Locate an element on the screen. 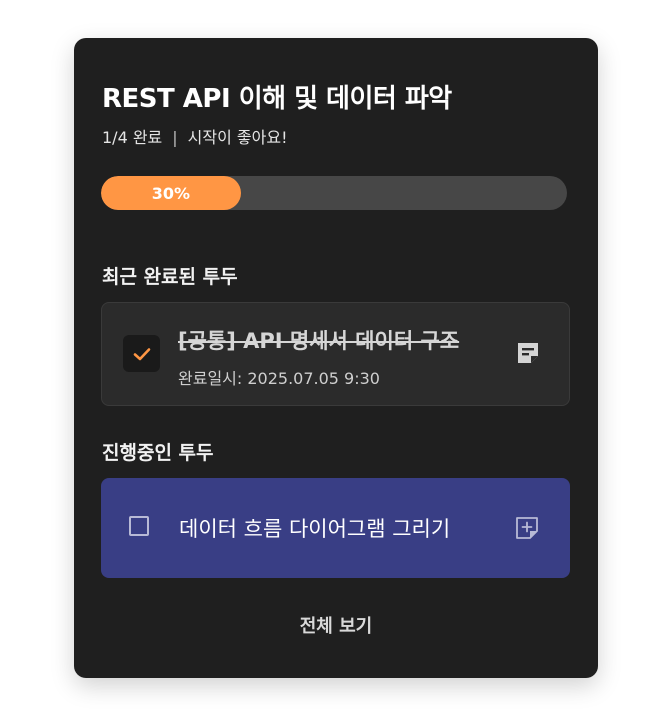  in-progress-todo-item: 데이터 흐름 다이어그램 그리기 is located at coordinates (335, 528).